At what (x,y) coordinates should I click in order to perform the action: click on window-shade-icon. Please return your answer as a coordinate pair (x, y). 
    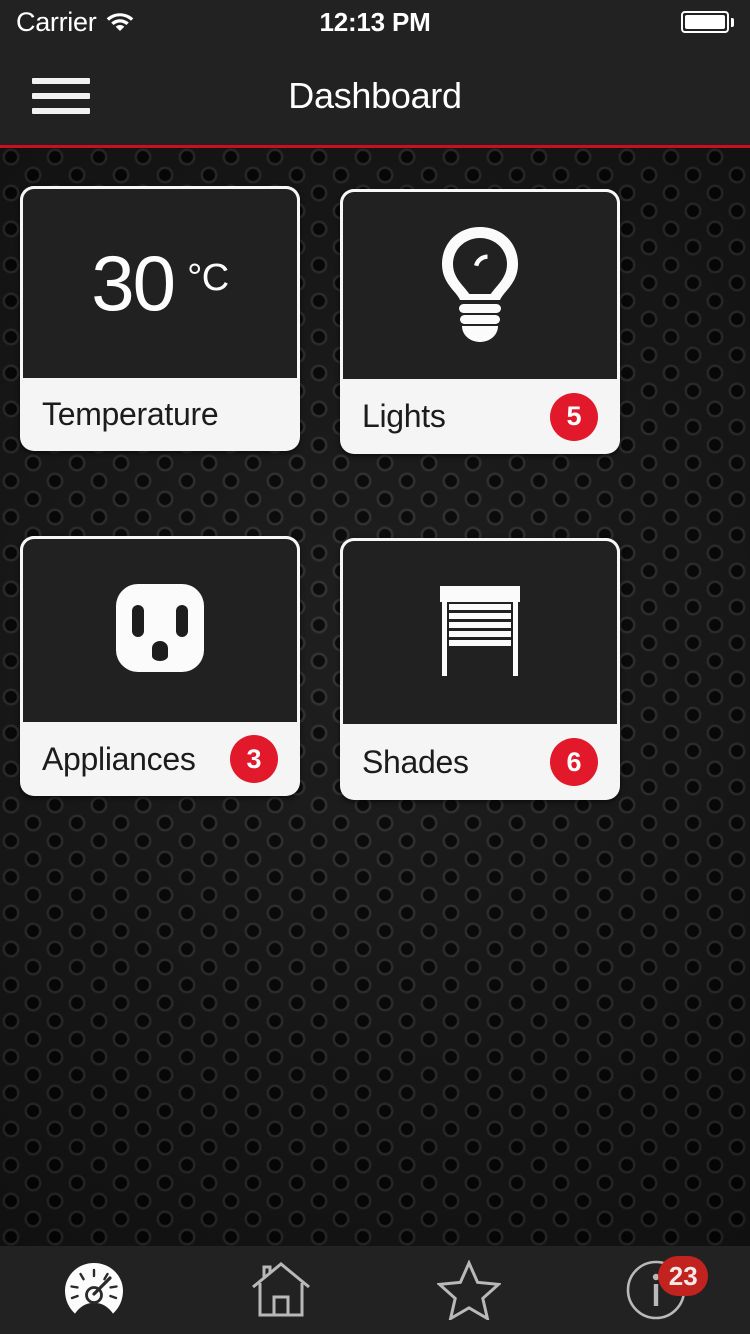
    Looking at the image, I should click on (480, 632).